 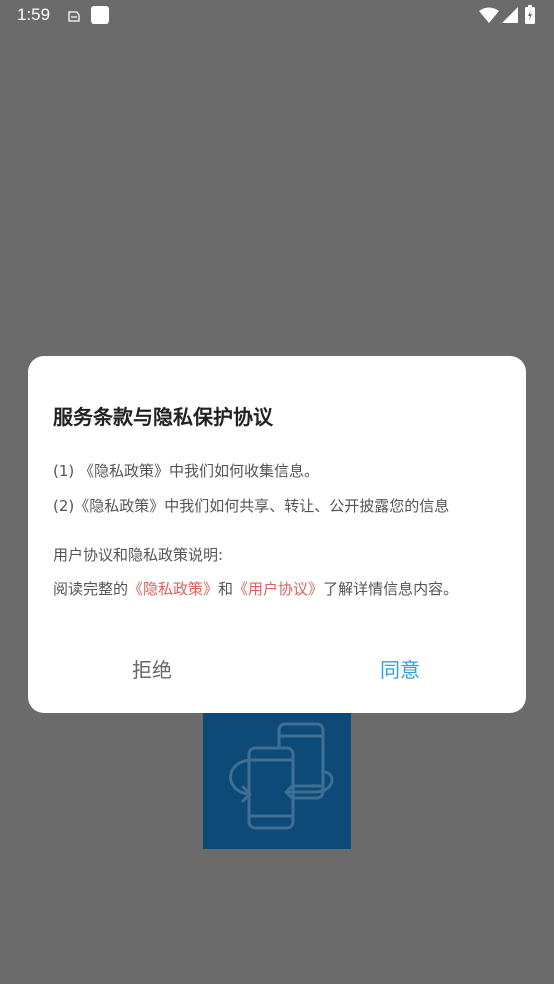 What do you see at coordinates (138, 555) in the screenshot?
I see `section-heading: 用户协议和隐私政策说明:` at bounding box center [138, 555].